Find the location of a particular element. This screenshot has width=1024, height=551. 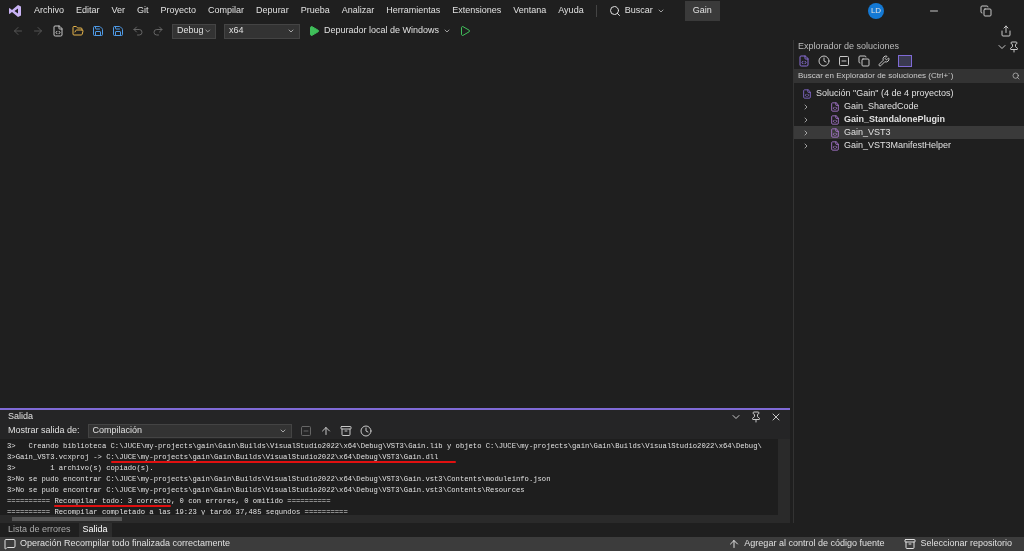

panel-title: Explorador de soluciones is located at coordinates (849, 46).